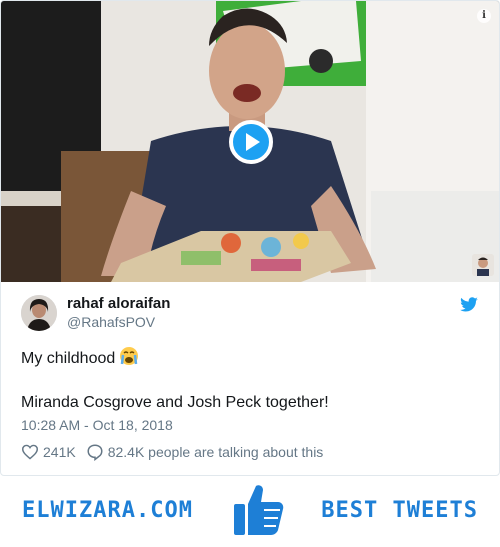  I want to click on author-display-name: rahaf aloraifan, so click(118, 304).